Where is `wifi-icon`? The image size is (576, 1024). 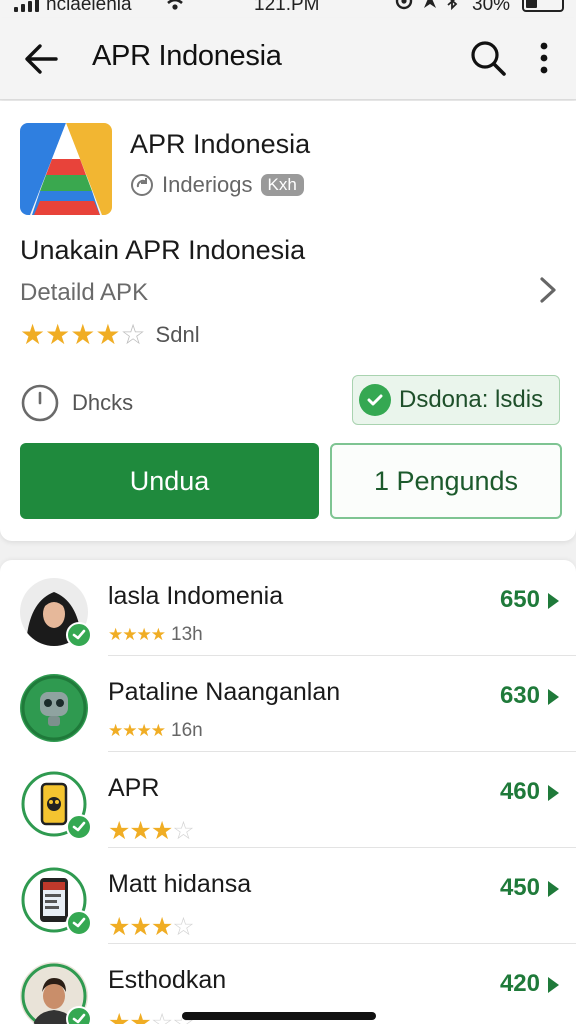
wifi-icon is located at coordinates (175, 5).